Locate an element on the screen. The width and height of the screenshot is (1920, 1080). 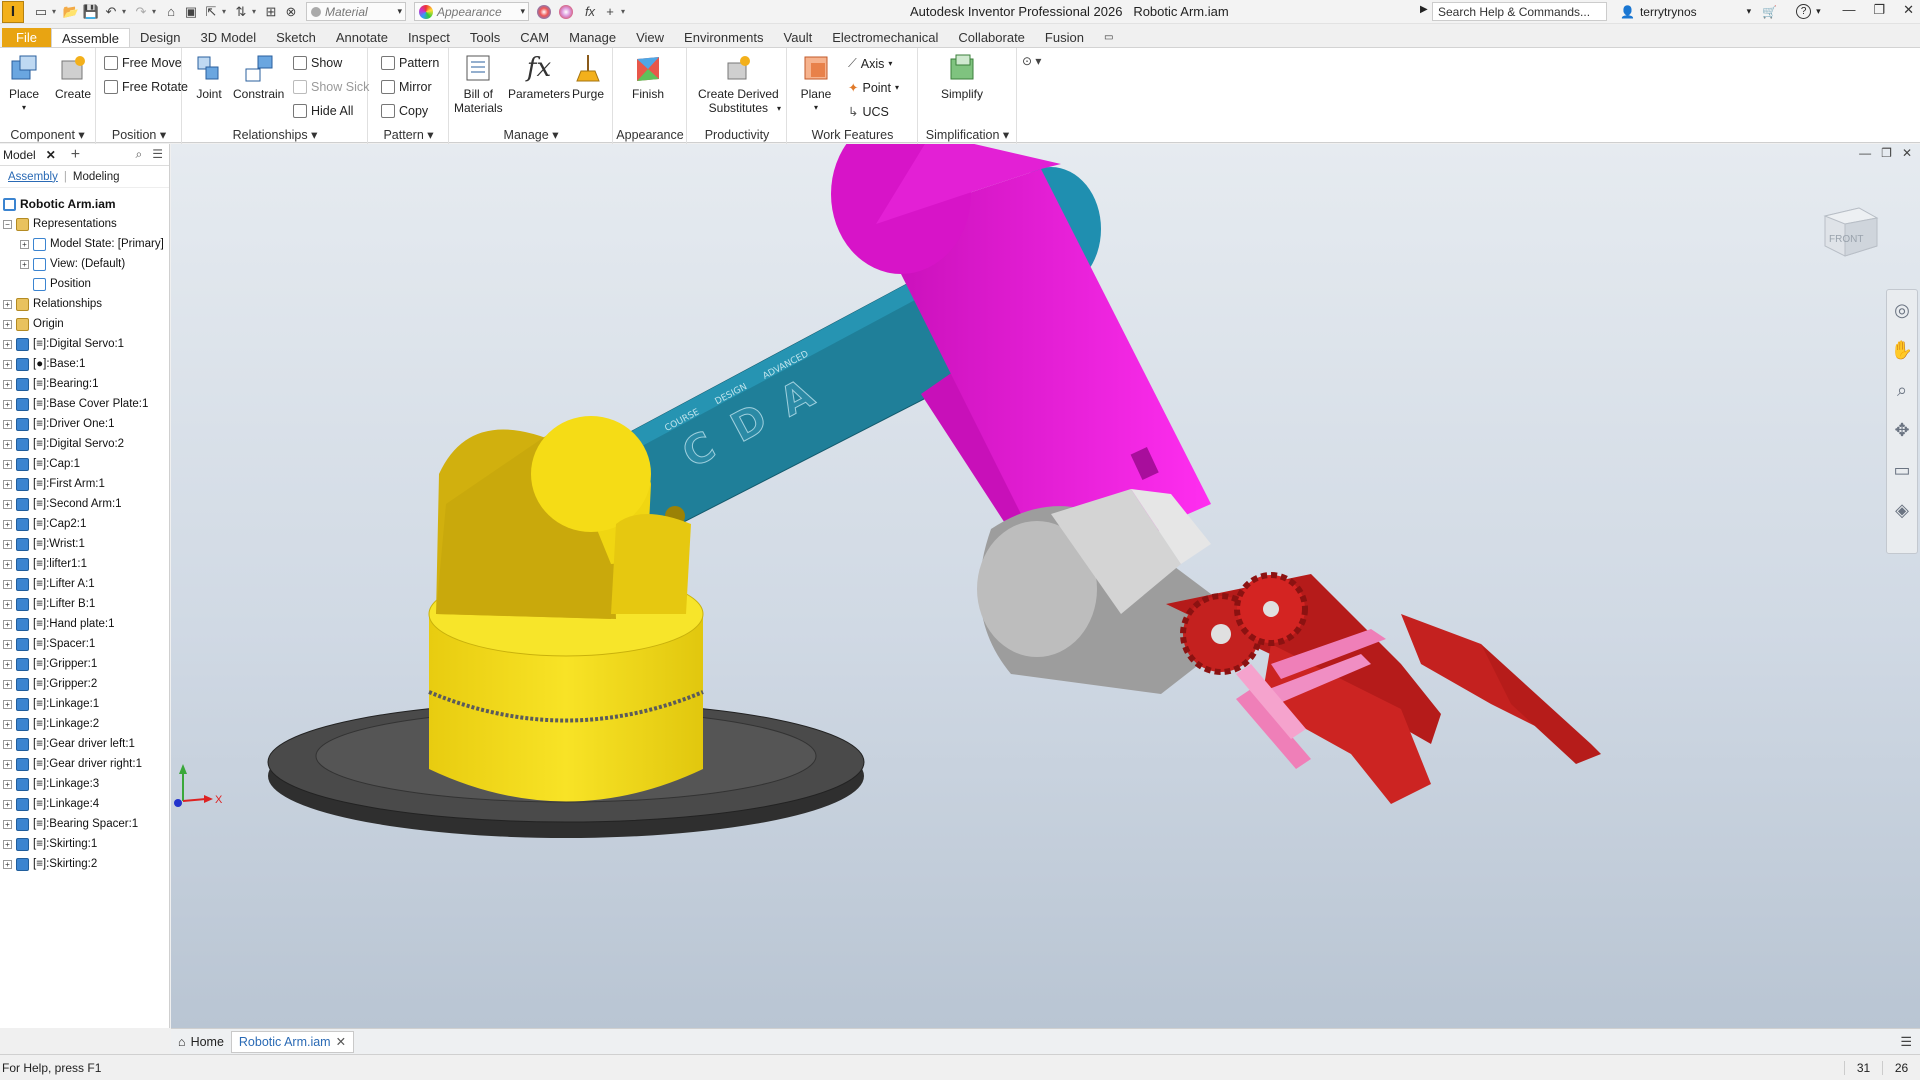
open-icon: 📂 is located at coordinates (71, 12).